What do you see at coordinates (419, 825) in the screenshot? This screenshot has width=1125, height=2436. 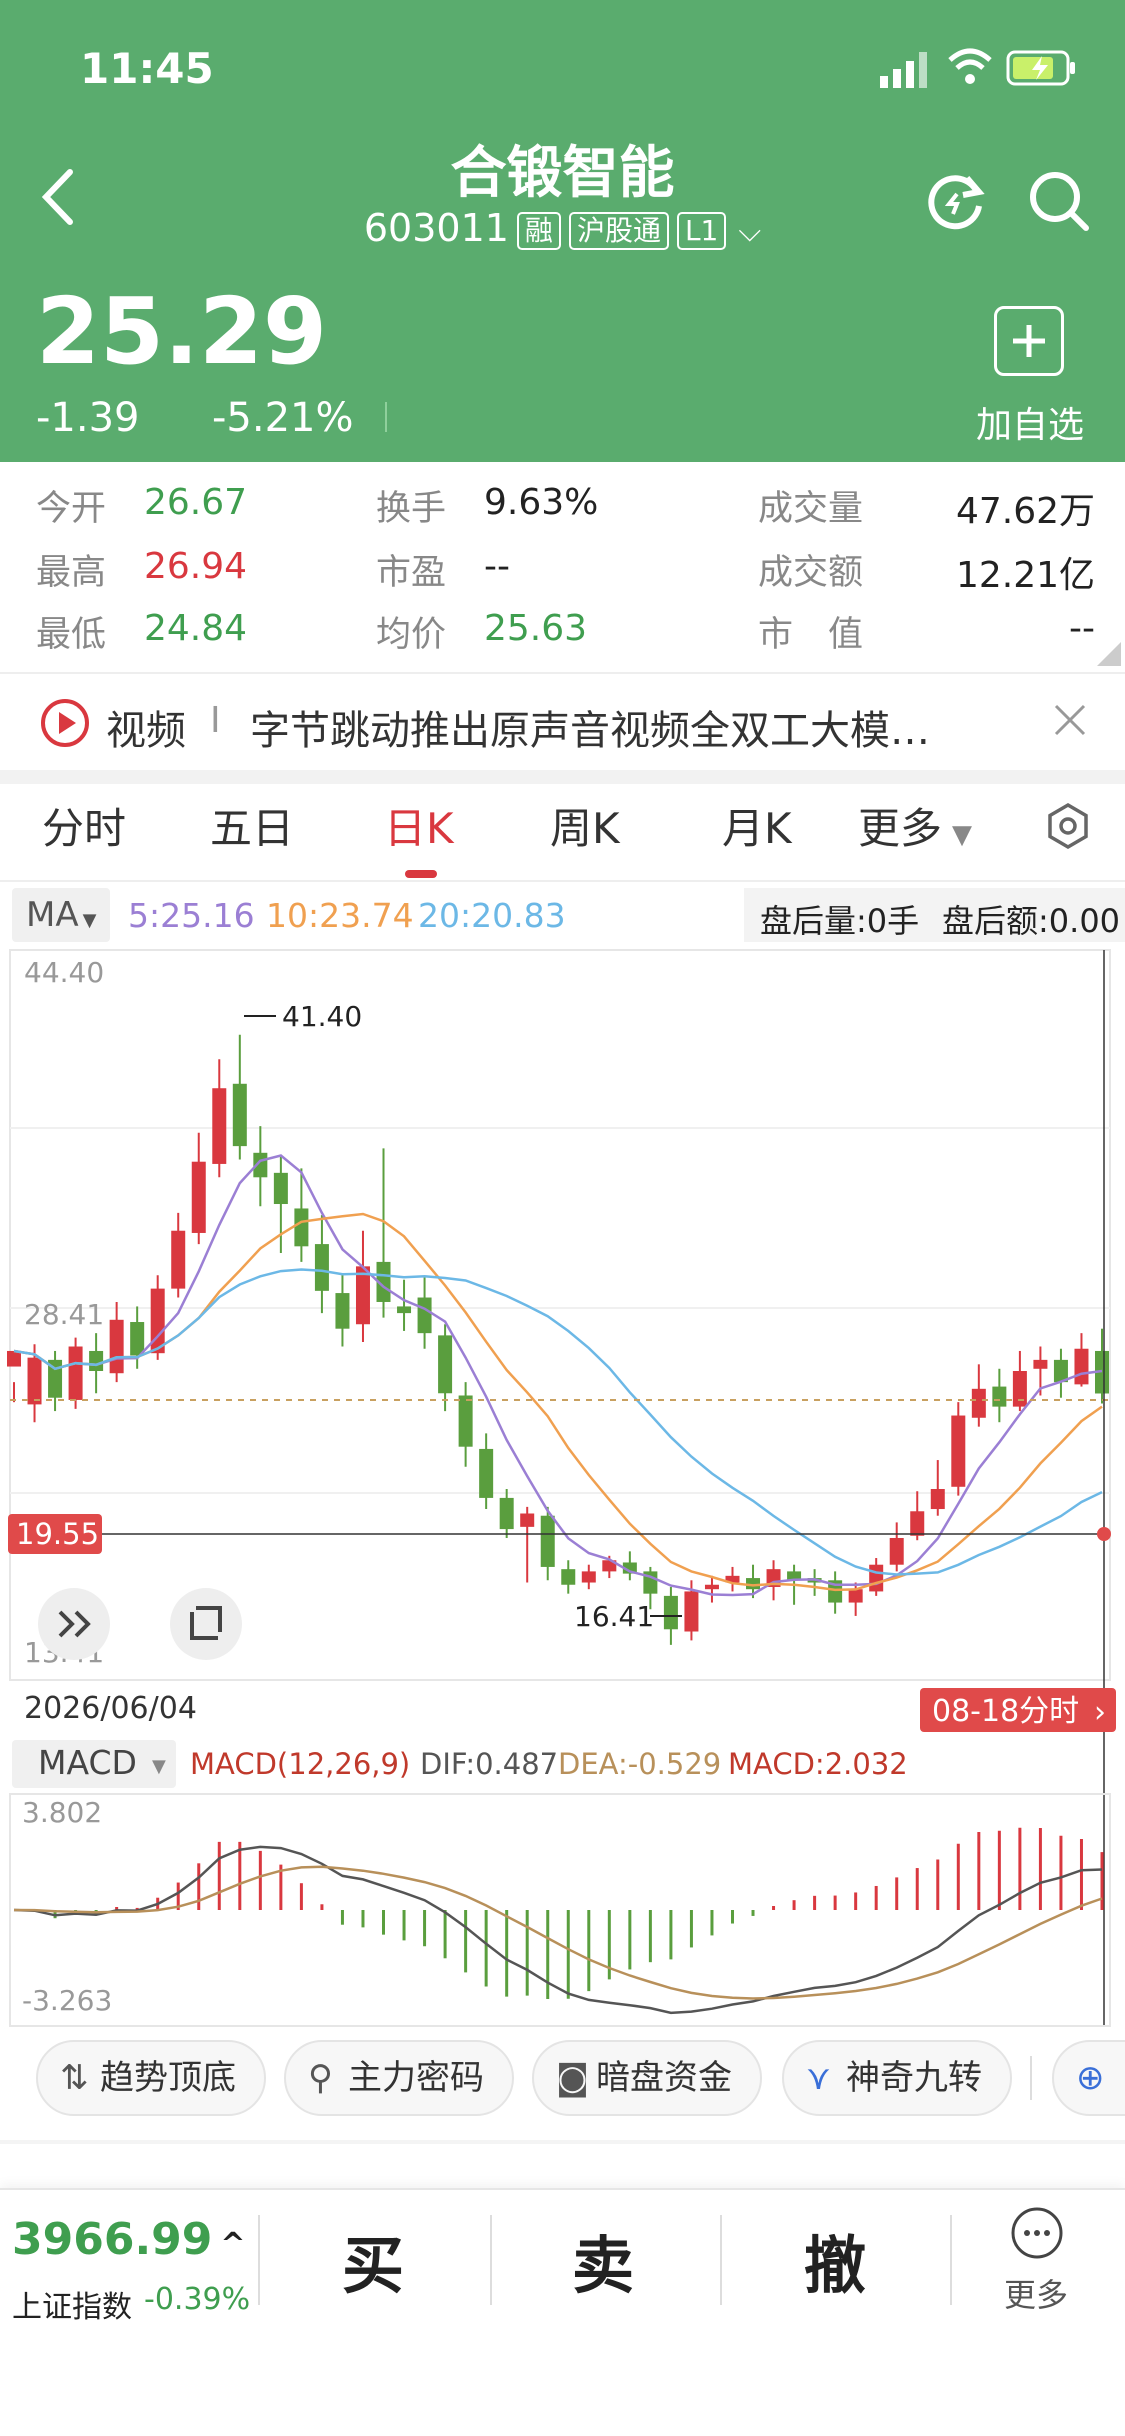 I see `tab-daily-k: 日K` at bounding box center [419, 825].